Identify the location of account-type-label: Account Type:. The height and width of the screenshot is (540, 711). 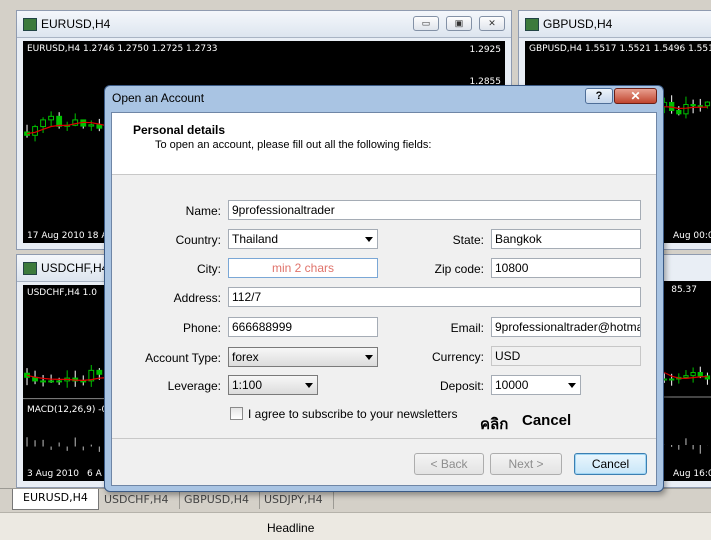
(183, 358).